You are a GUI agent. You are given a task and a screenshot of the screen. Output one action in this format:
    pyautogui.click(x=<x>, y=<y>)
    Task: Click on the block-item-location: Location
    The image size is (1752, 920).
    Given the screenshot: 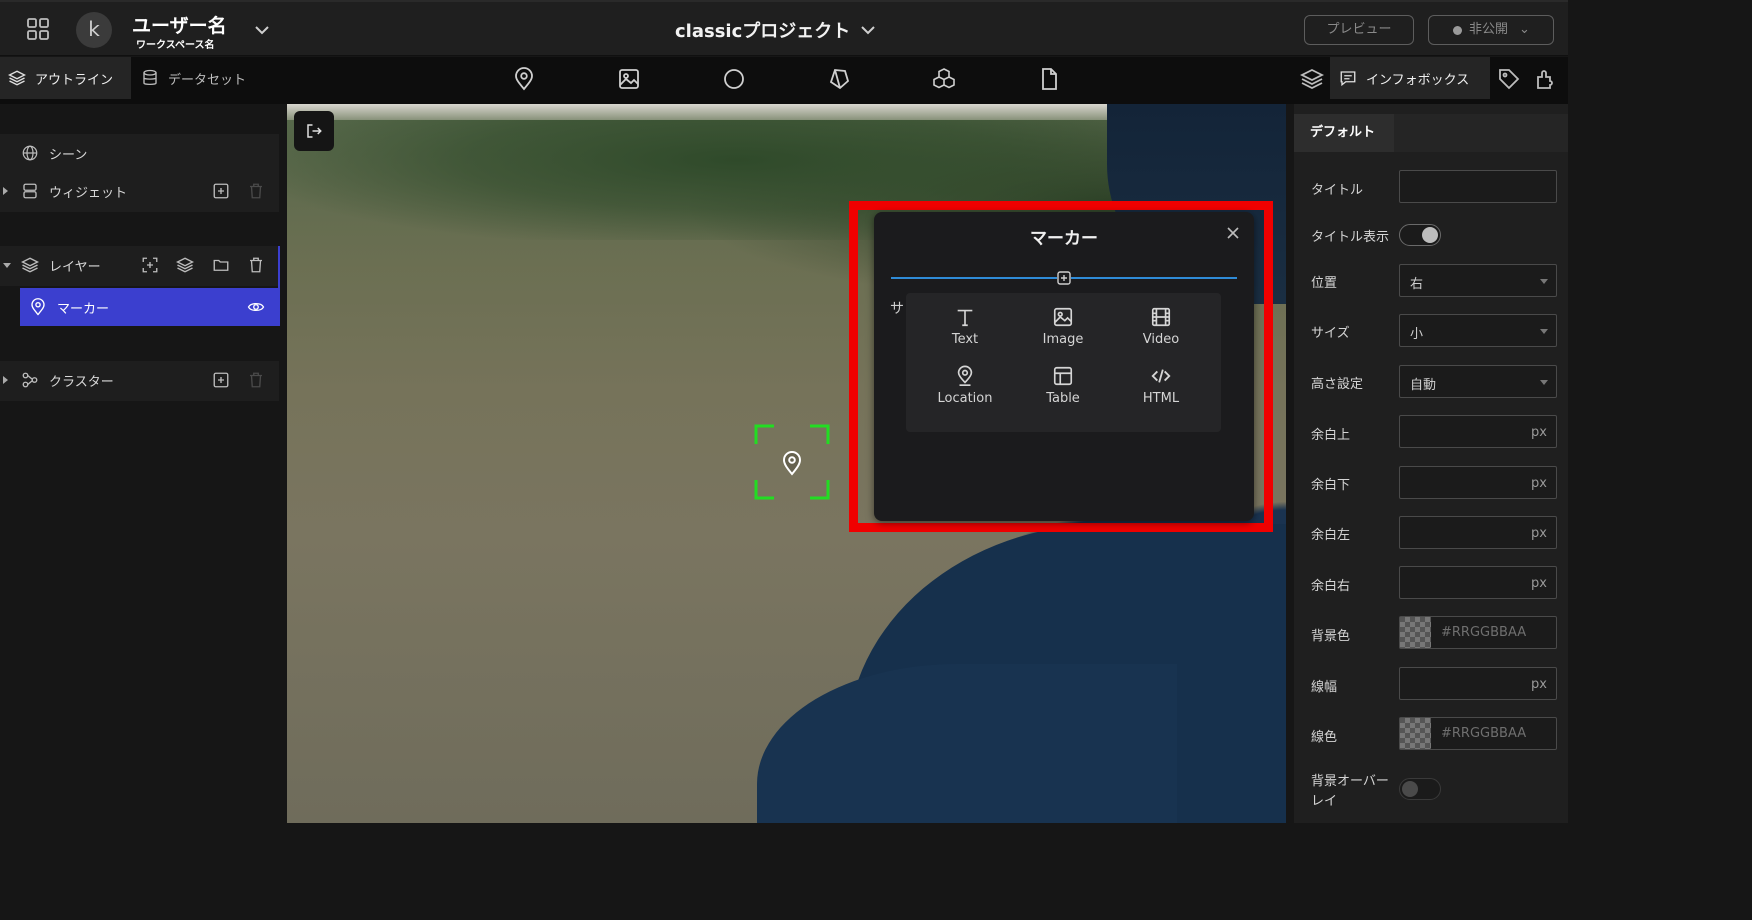 What is the action you would take?
    pyautogui.click(x=965, y=393)
    